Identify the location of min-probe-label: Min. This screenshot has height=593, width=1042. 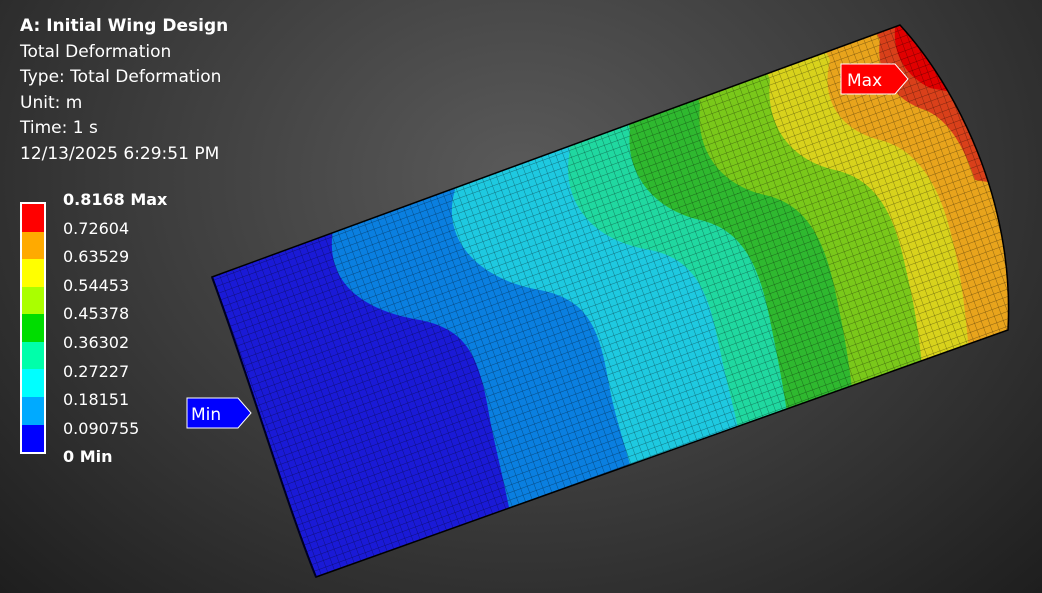
(206, 415).